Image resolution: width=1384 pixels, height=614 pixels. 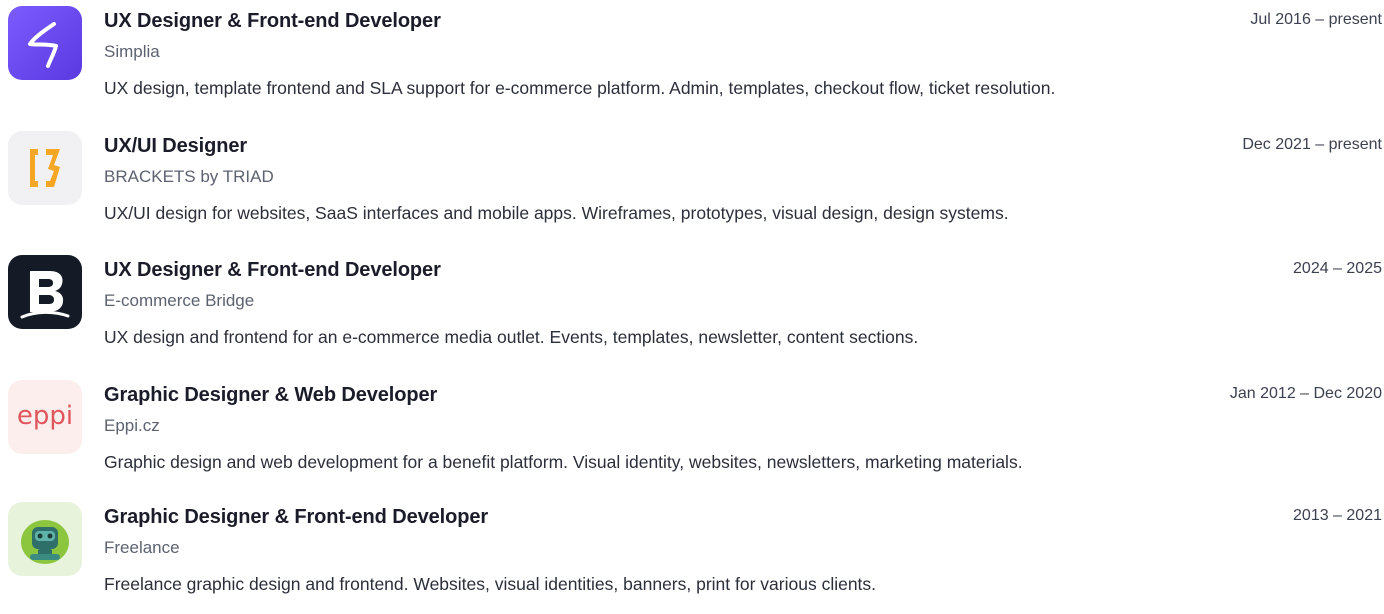 I want to click on job-company: BRACKETS by TRIAD, so click(x=189, y=176).